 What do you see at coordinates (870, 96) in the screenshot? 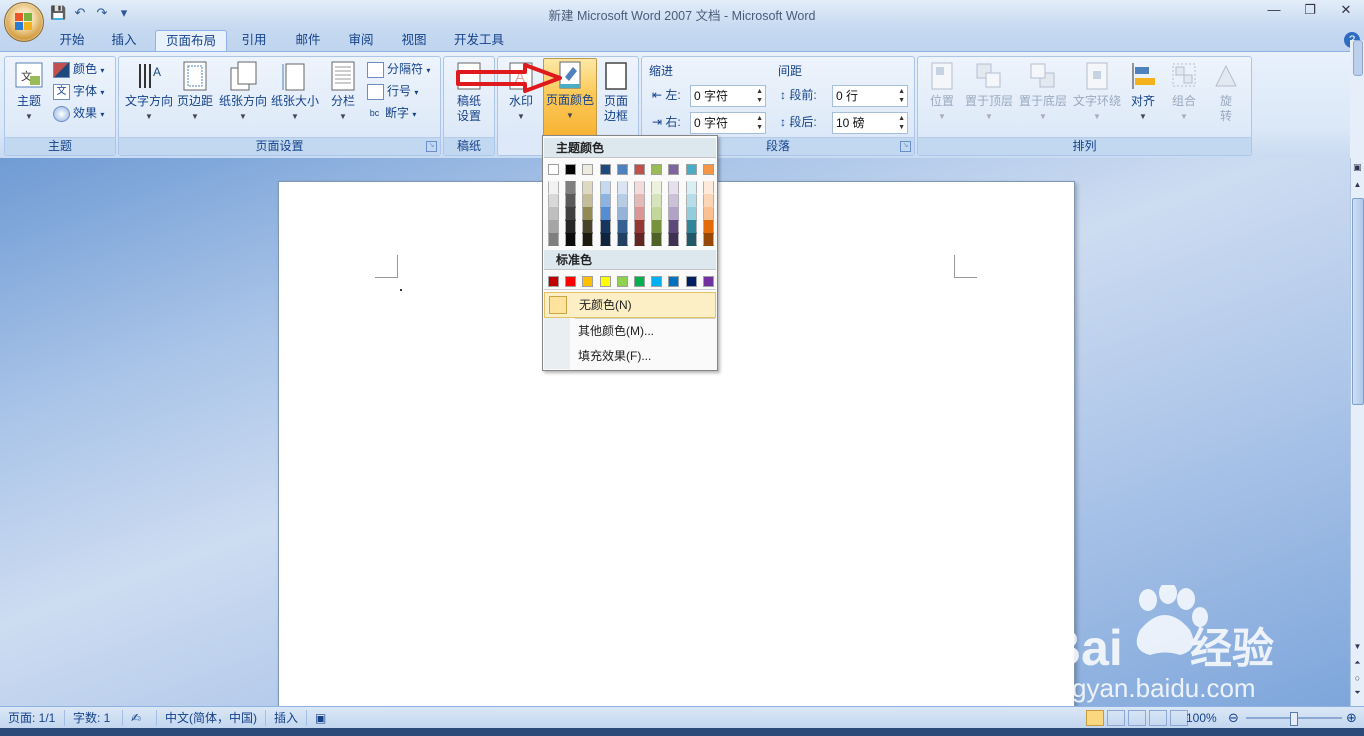
I see `spacing-before-input: 0 行 ▲ ▼` at bounding box center [870, 96].